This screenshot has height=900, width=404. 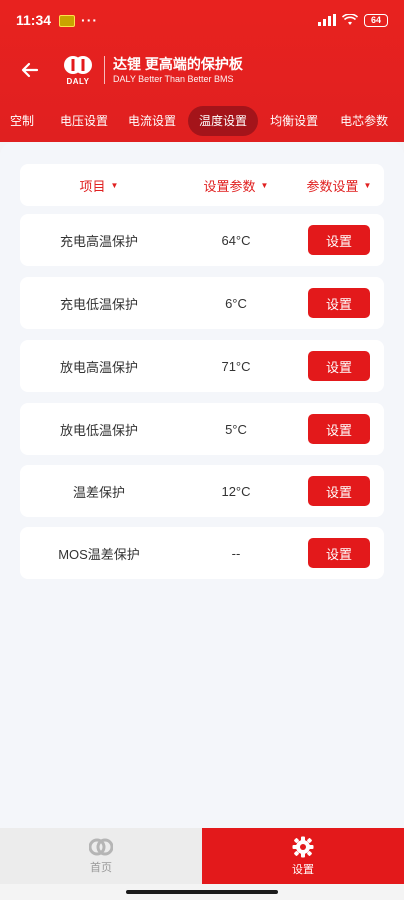 I want to click on bottom-navigation: 首页 设置, so click(x=202, y=856).